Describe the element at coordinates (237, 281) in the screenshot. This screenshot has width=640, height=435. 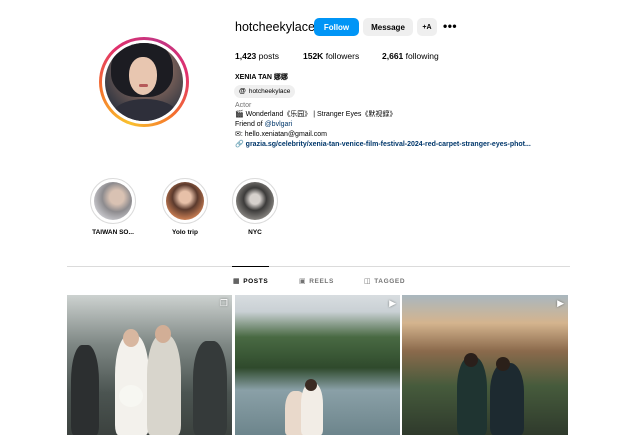
I see `grid-icon: ▦` at that location.